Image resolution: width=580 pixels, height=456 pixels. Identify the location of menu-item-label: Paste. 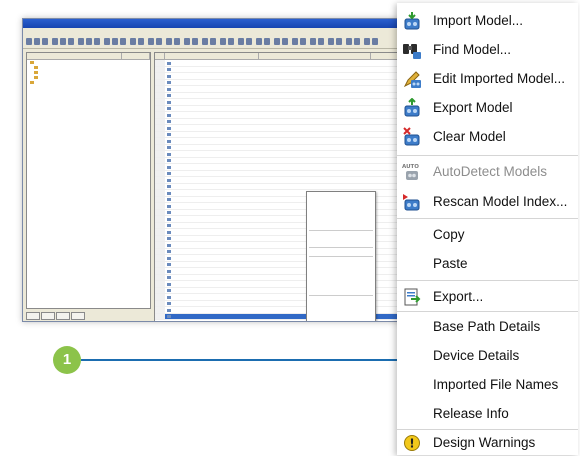
(450, 263).